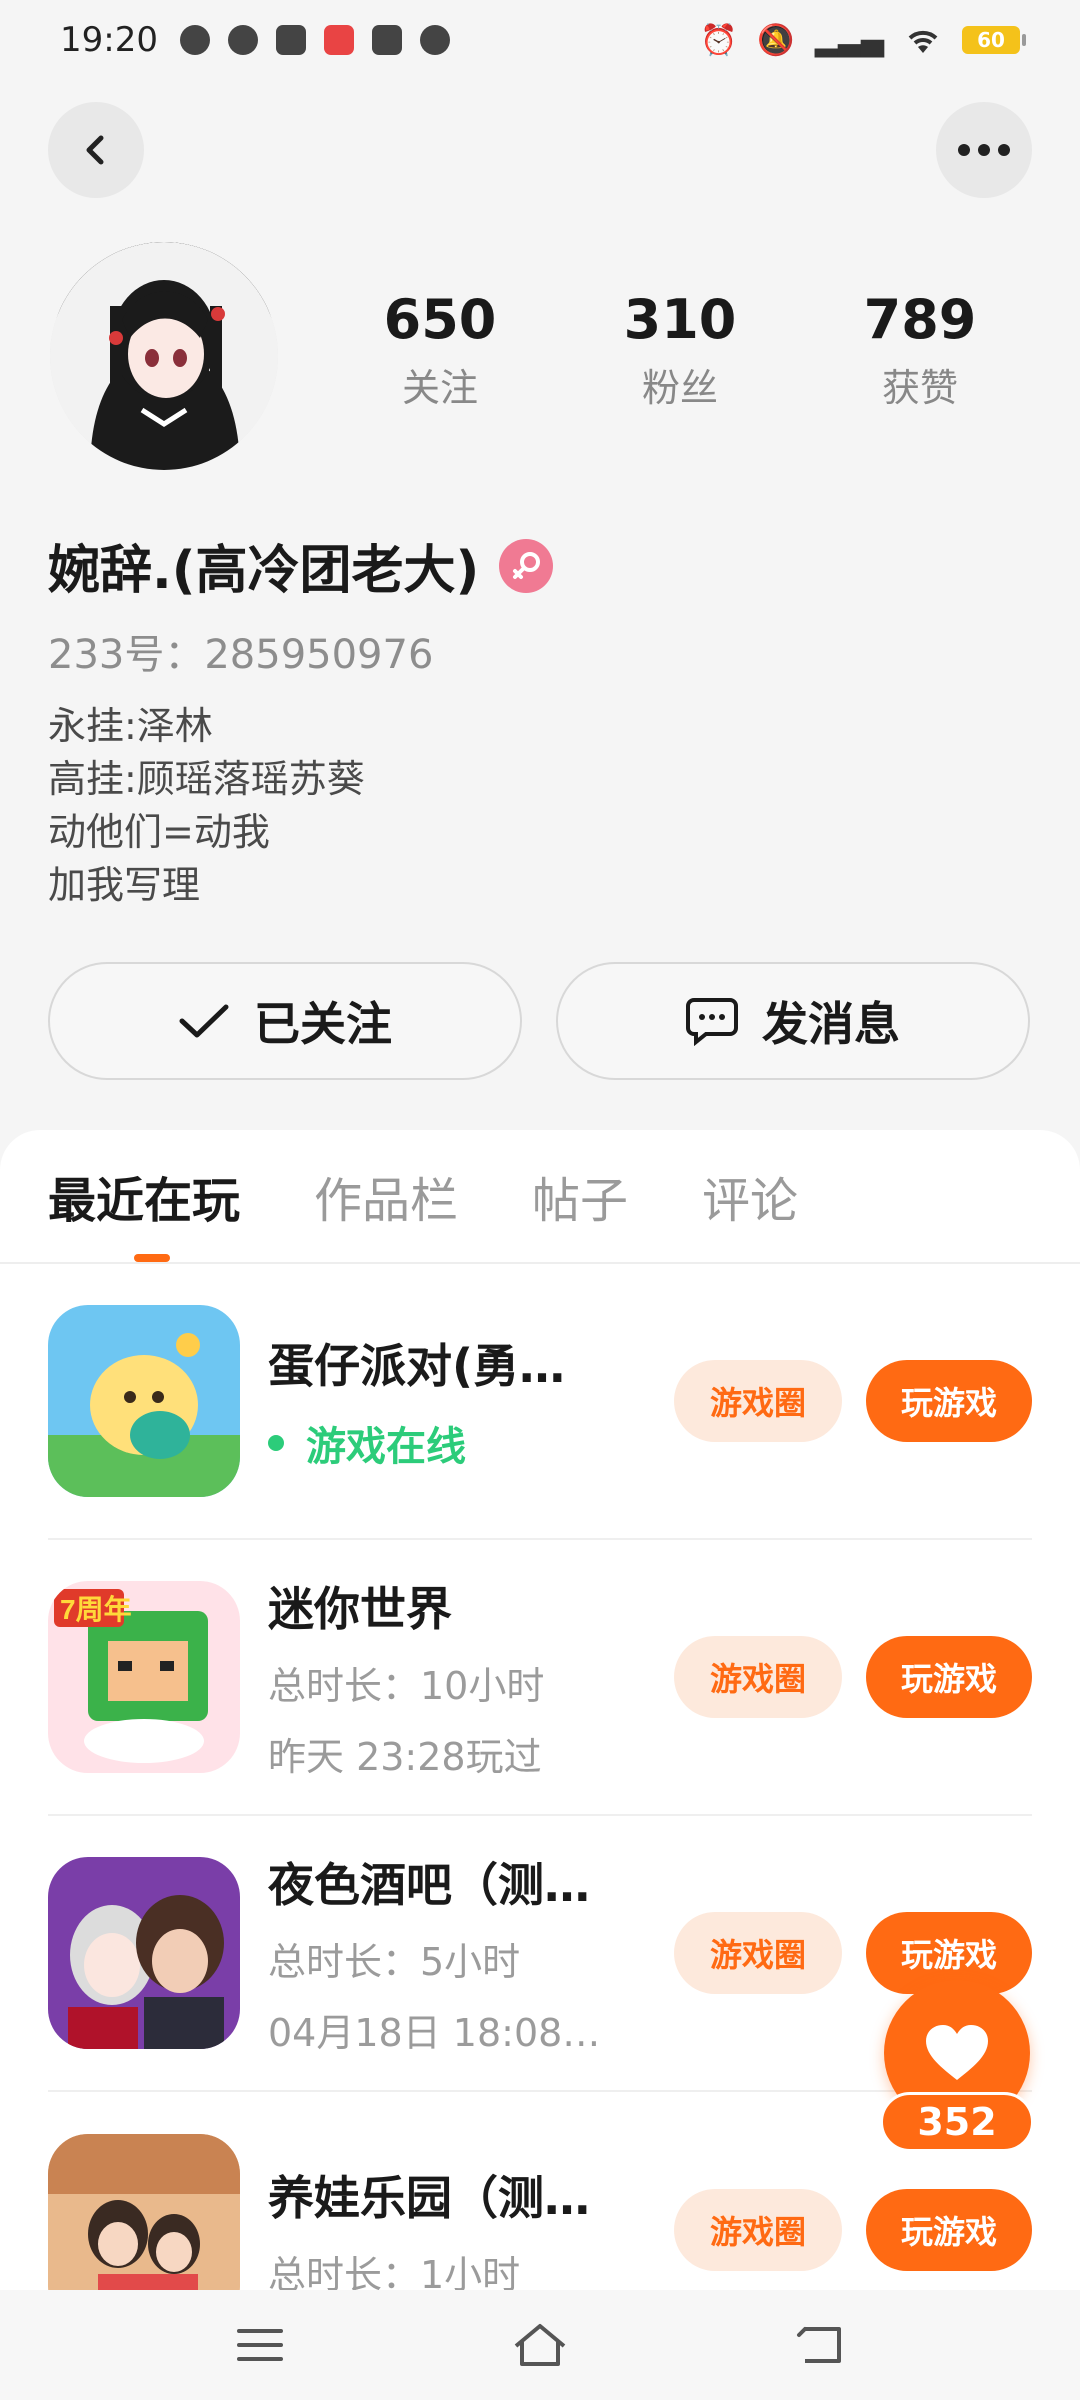 Image resolution: width=1080 pixels, height=2400 pixels. Describe the element at coordinates (994, 40) in the screenshot. I see `battery-icon: 60` at that location.